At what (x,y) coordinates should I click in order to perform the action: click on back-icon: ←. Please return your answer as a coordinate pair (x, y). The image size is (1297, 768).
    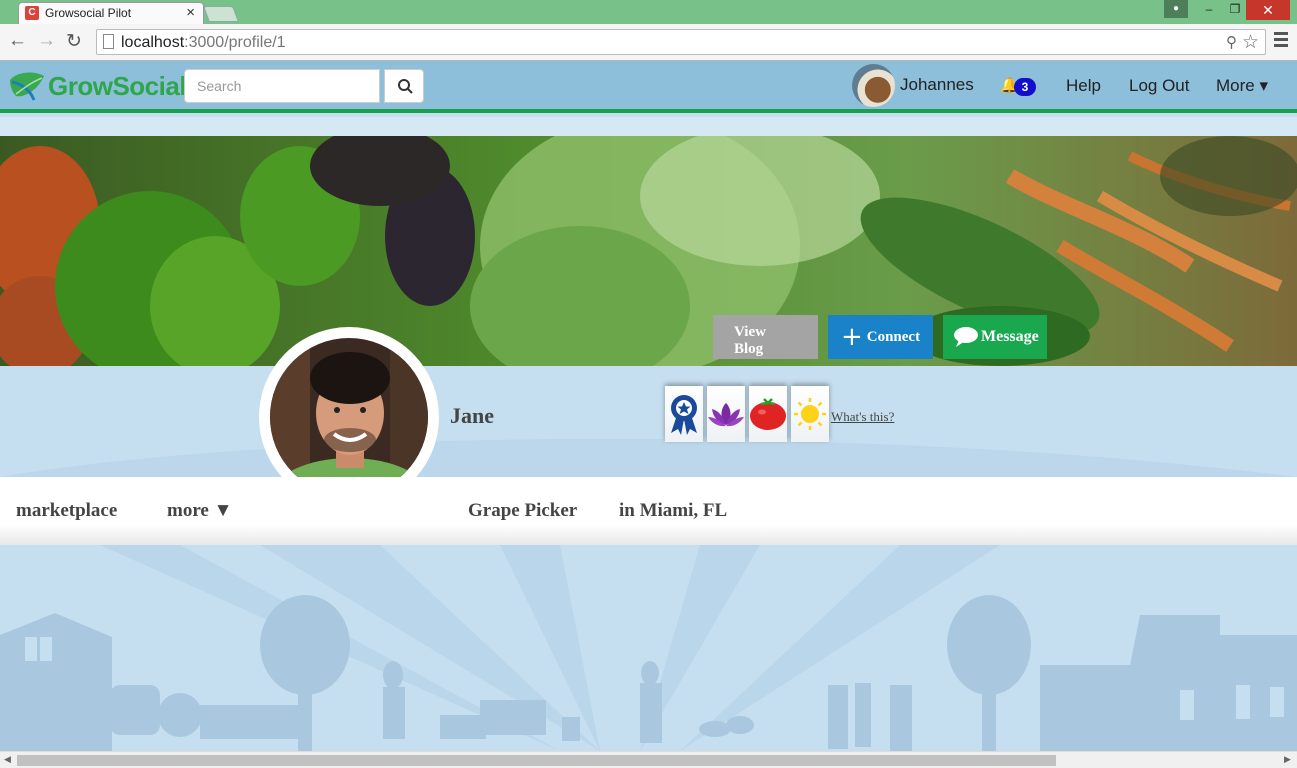
    Looking at the image, I should click on (17, 41).